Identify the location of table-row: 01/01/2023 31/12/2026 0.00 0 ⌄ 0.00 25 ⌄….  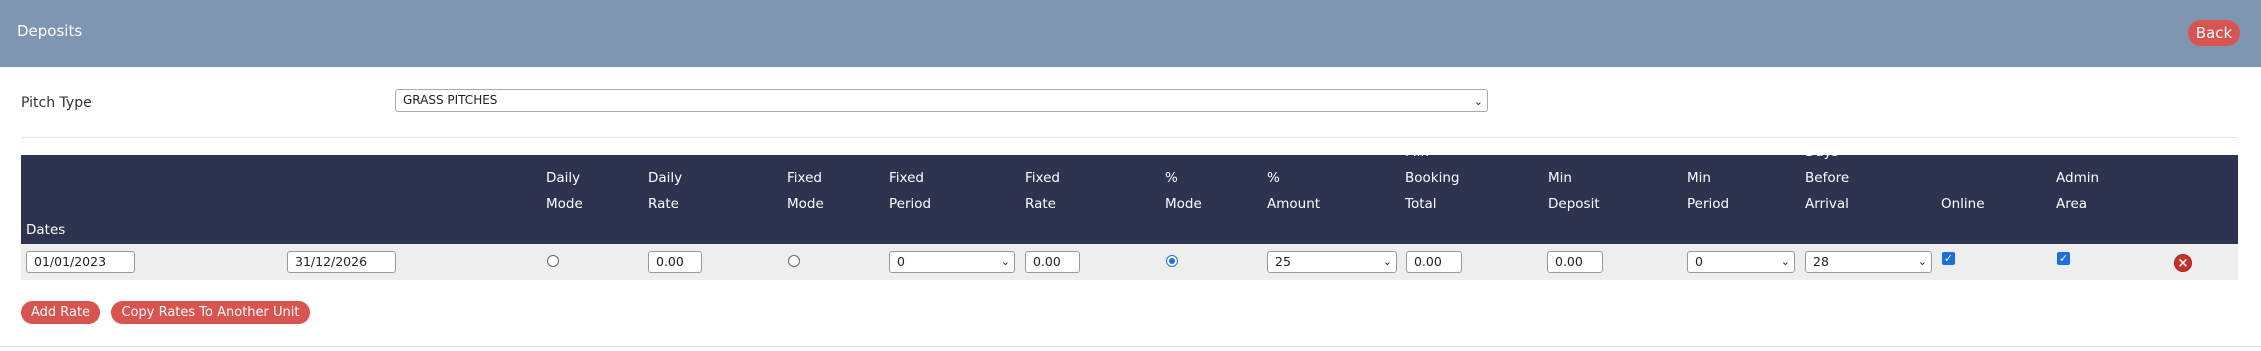
(1129, 262).